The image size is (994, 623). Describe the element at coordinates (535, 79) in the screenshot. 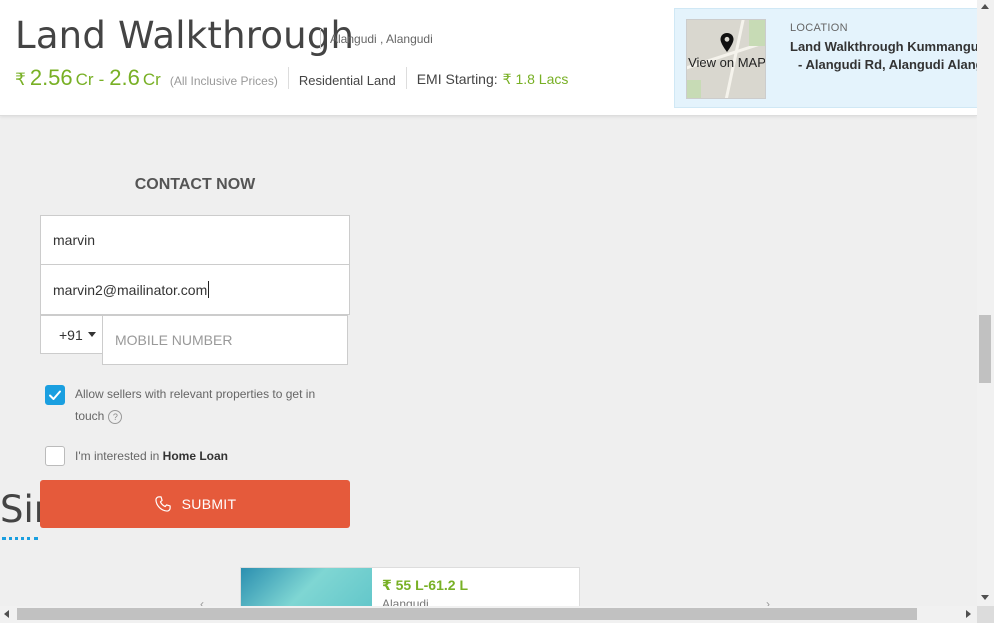

I see `emi-value: ₹ 1.8 Lacs` at that location.